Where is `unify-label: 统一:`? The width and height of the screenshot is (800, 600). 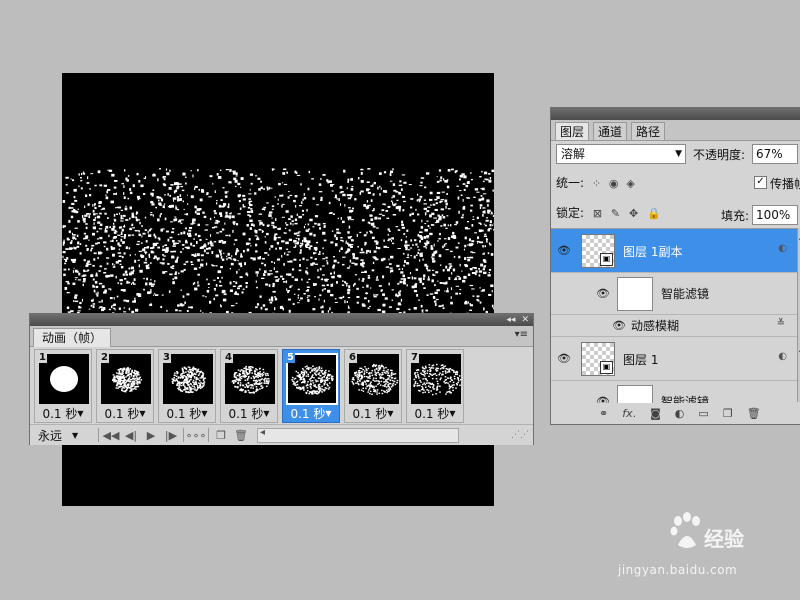 unify-label: 统一: is located at coordinates (570, 183).